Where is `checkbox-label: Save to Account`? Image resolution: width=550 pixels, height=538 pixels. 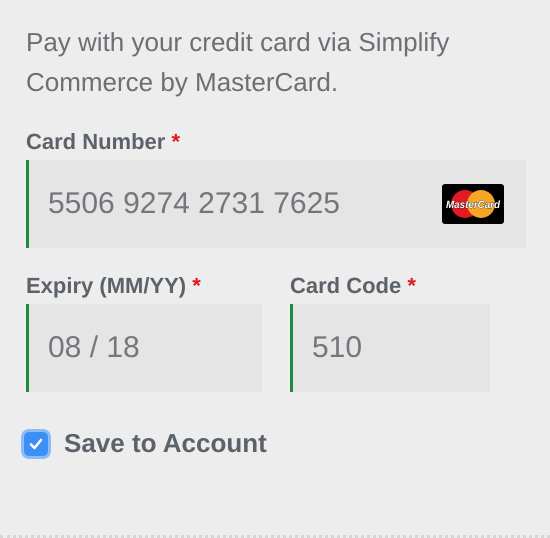
checkbox-label: Save to Account is located at coordinates (165, 443).